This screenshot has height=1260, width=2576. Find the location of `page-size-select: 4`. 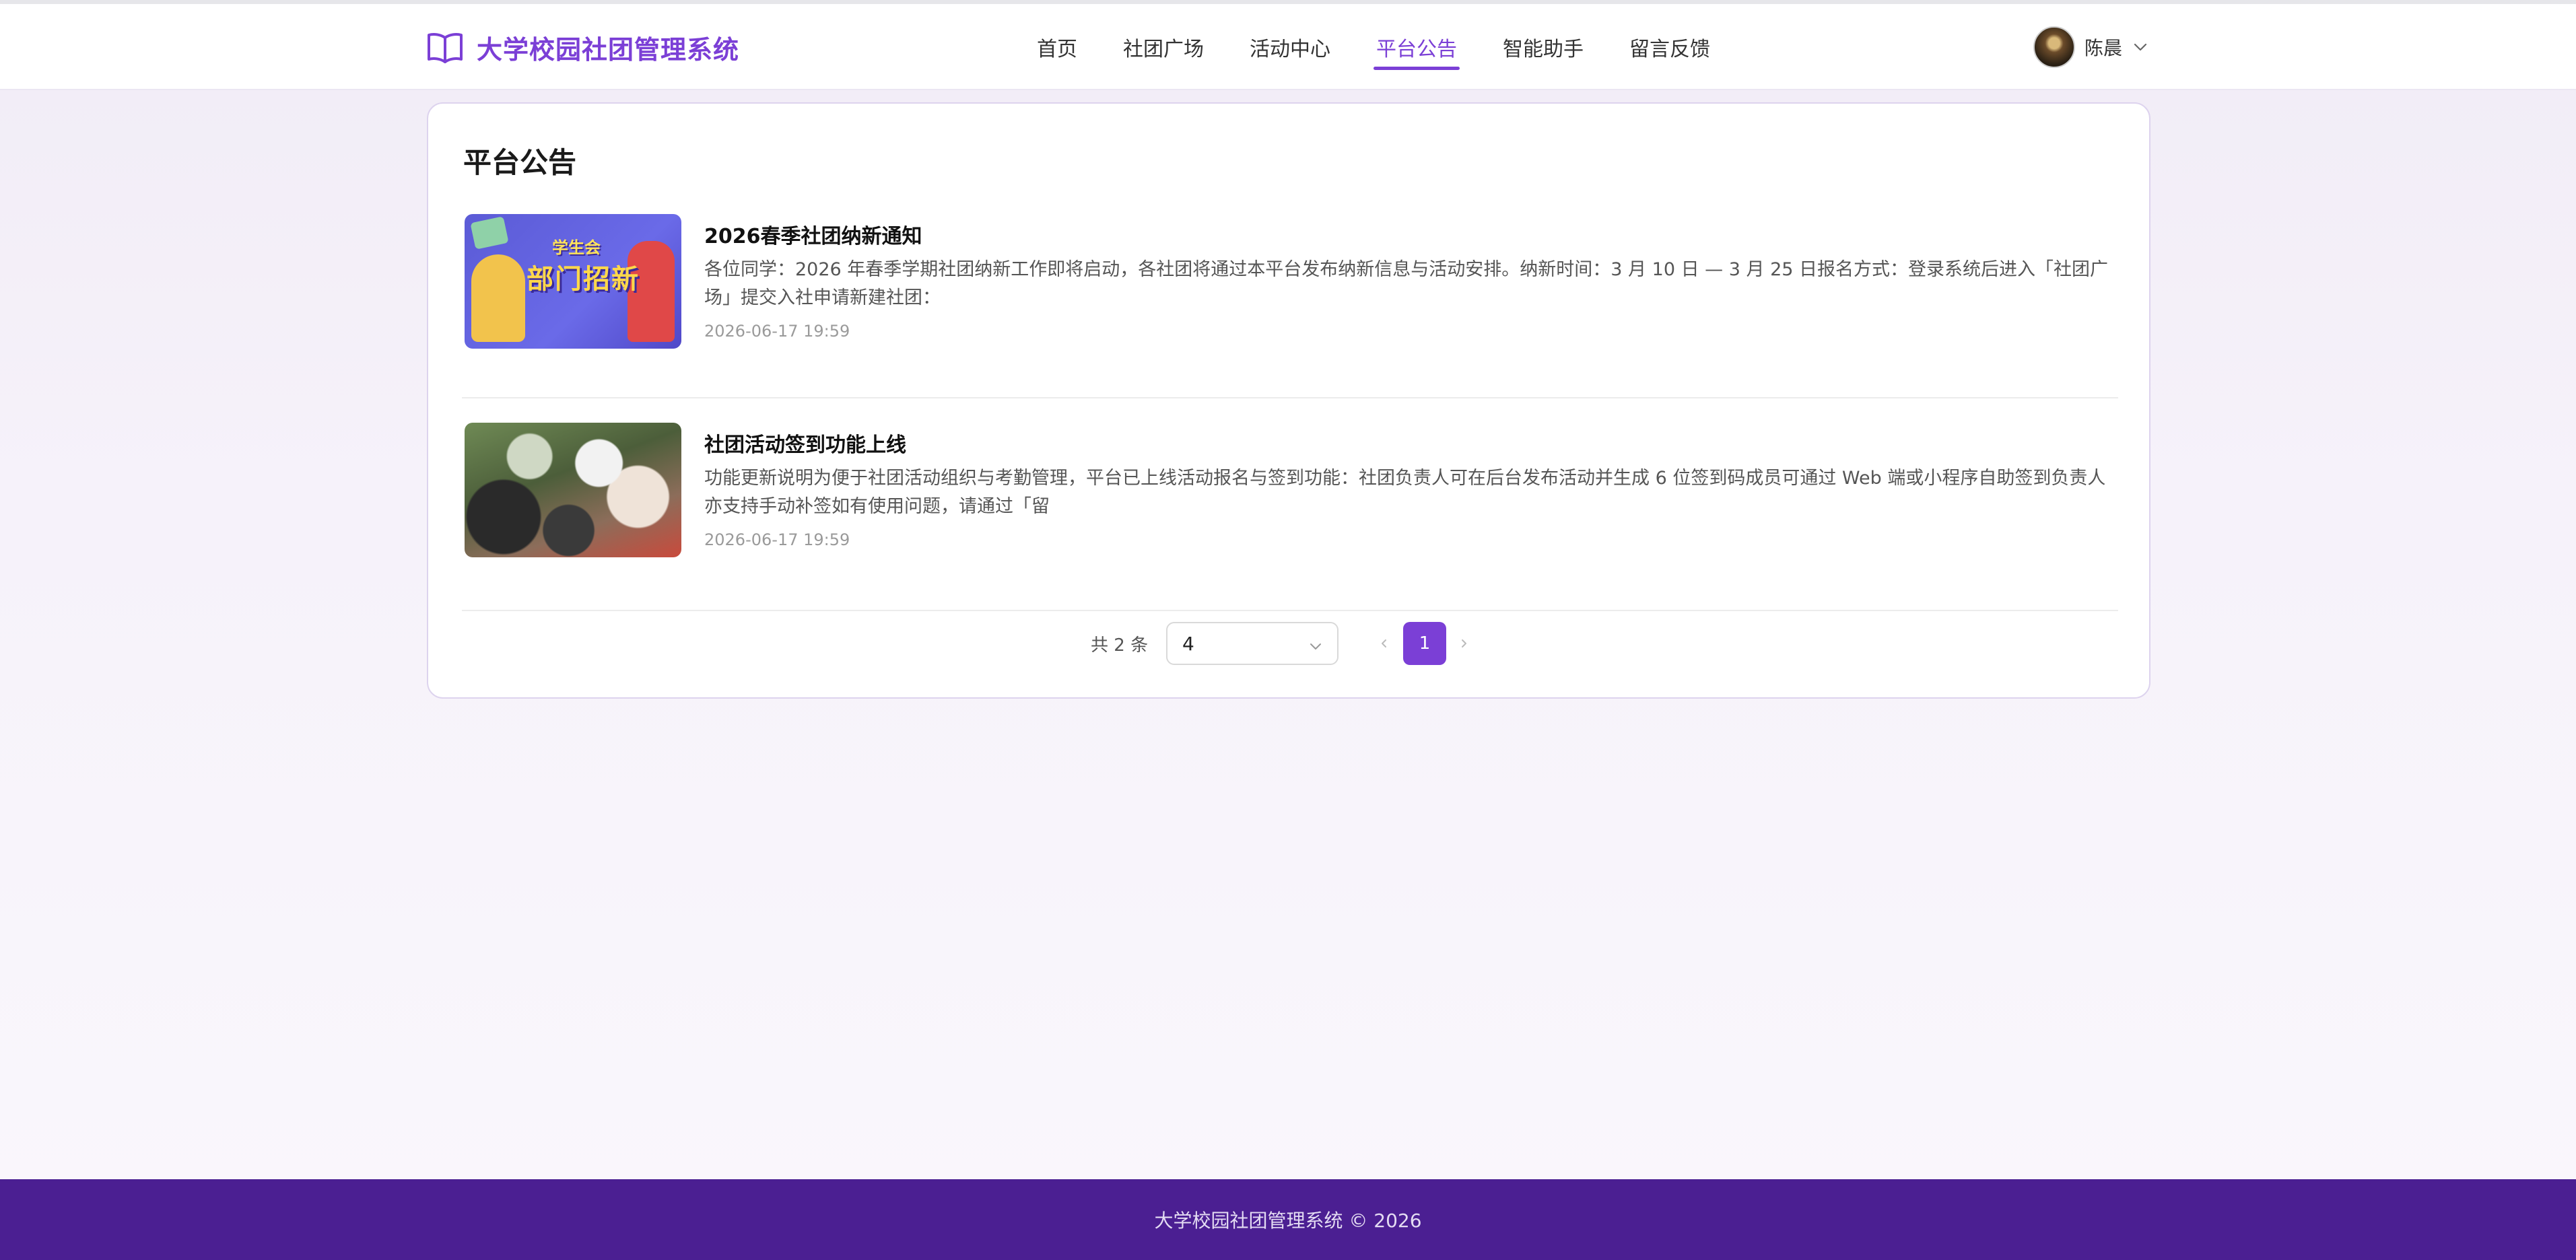

page-size-select: 4 is located at coordinates (1252, 644).